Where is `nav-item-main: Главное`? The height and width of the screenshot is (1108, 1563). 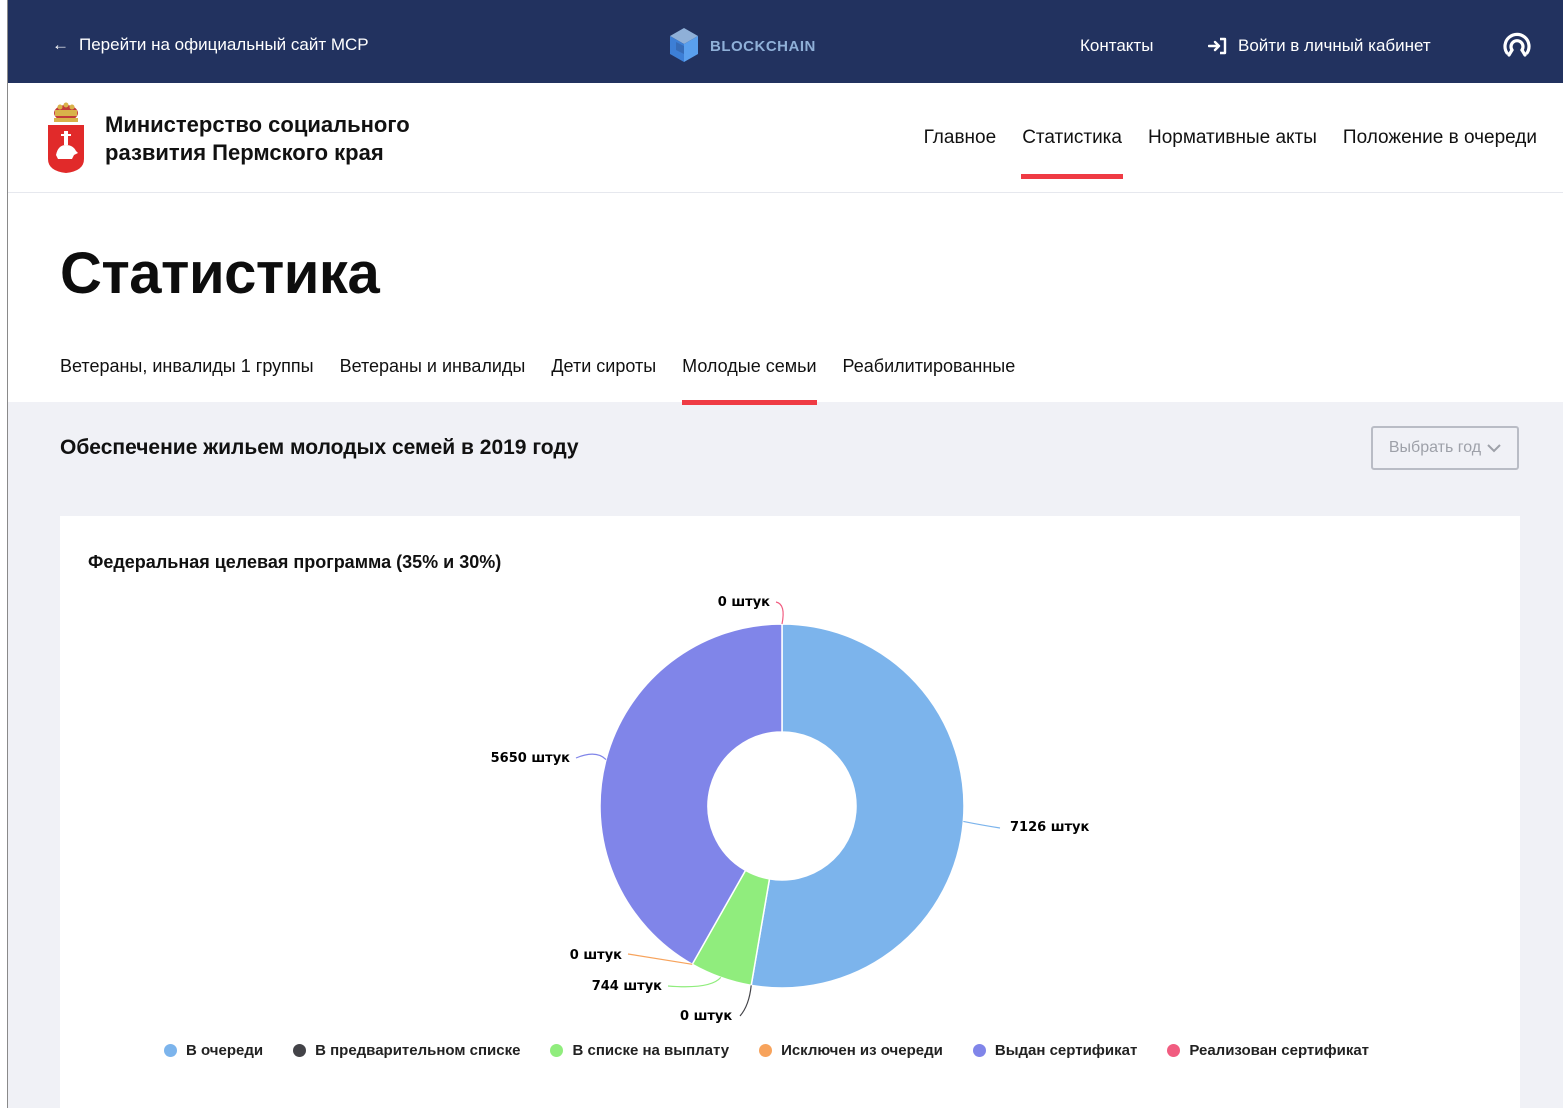 nav-item-main: Главное is located at coordinates (960, 153).